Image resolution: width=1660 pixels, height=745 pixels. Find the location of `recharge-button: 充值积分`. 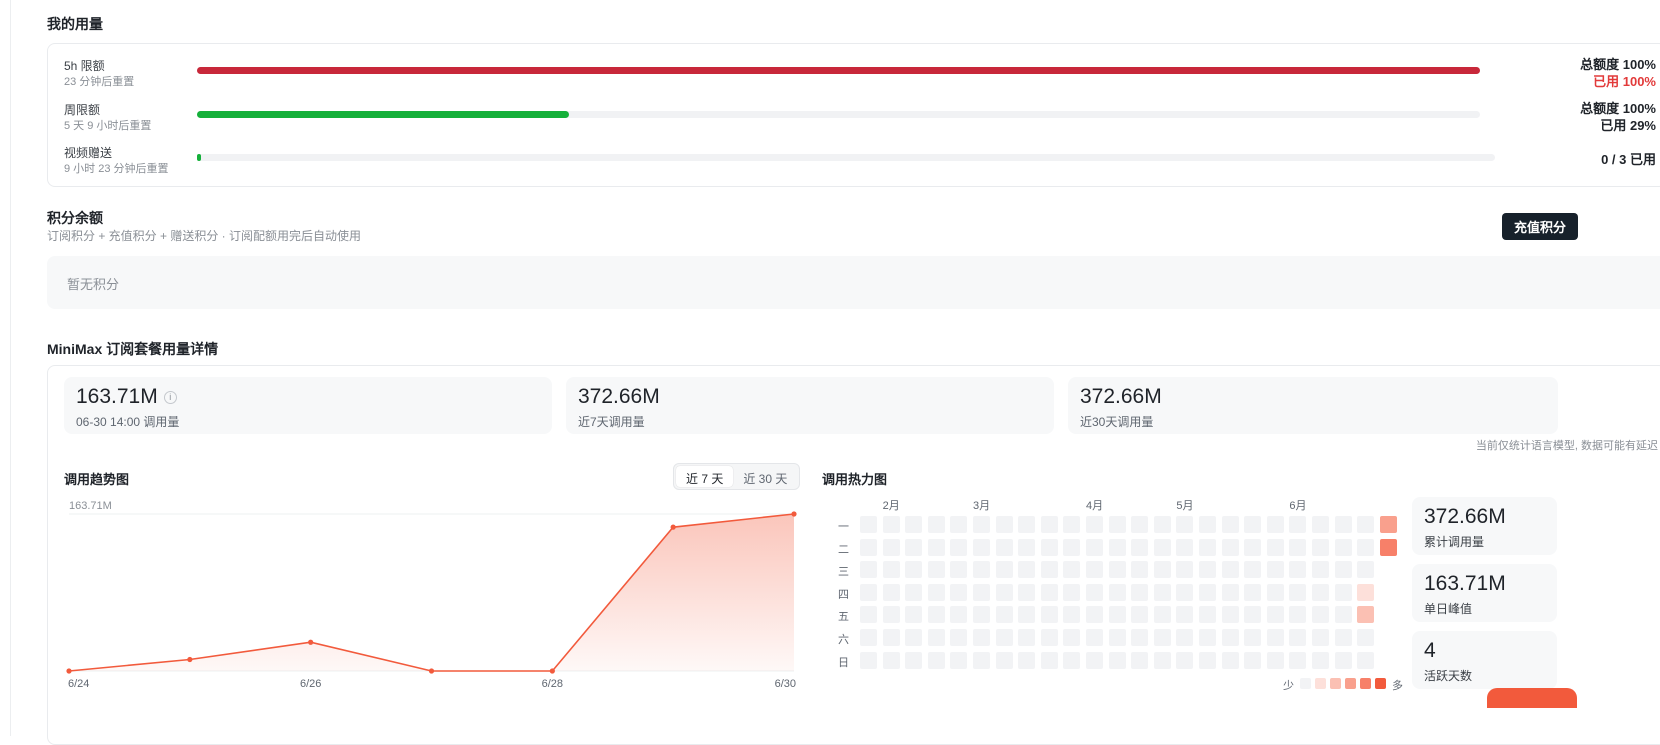

recharge-button: 充值积分 is located at coordinates (1540, 226).